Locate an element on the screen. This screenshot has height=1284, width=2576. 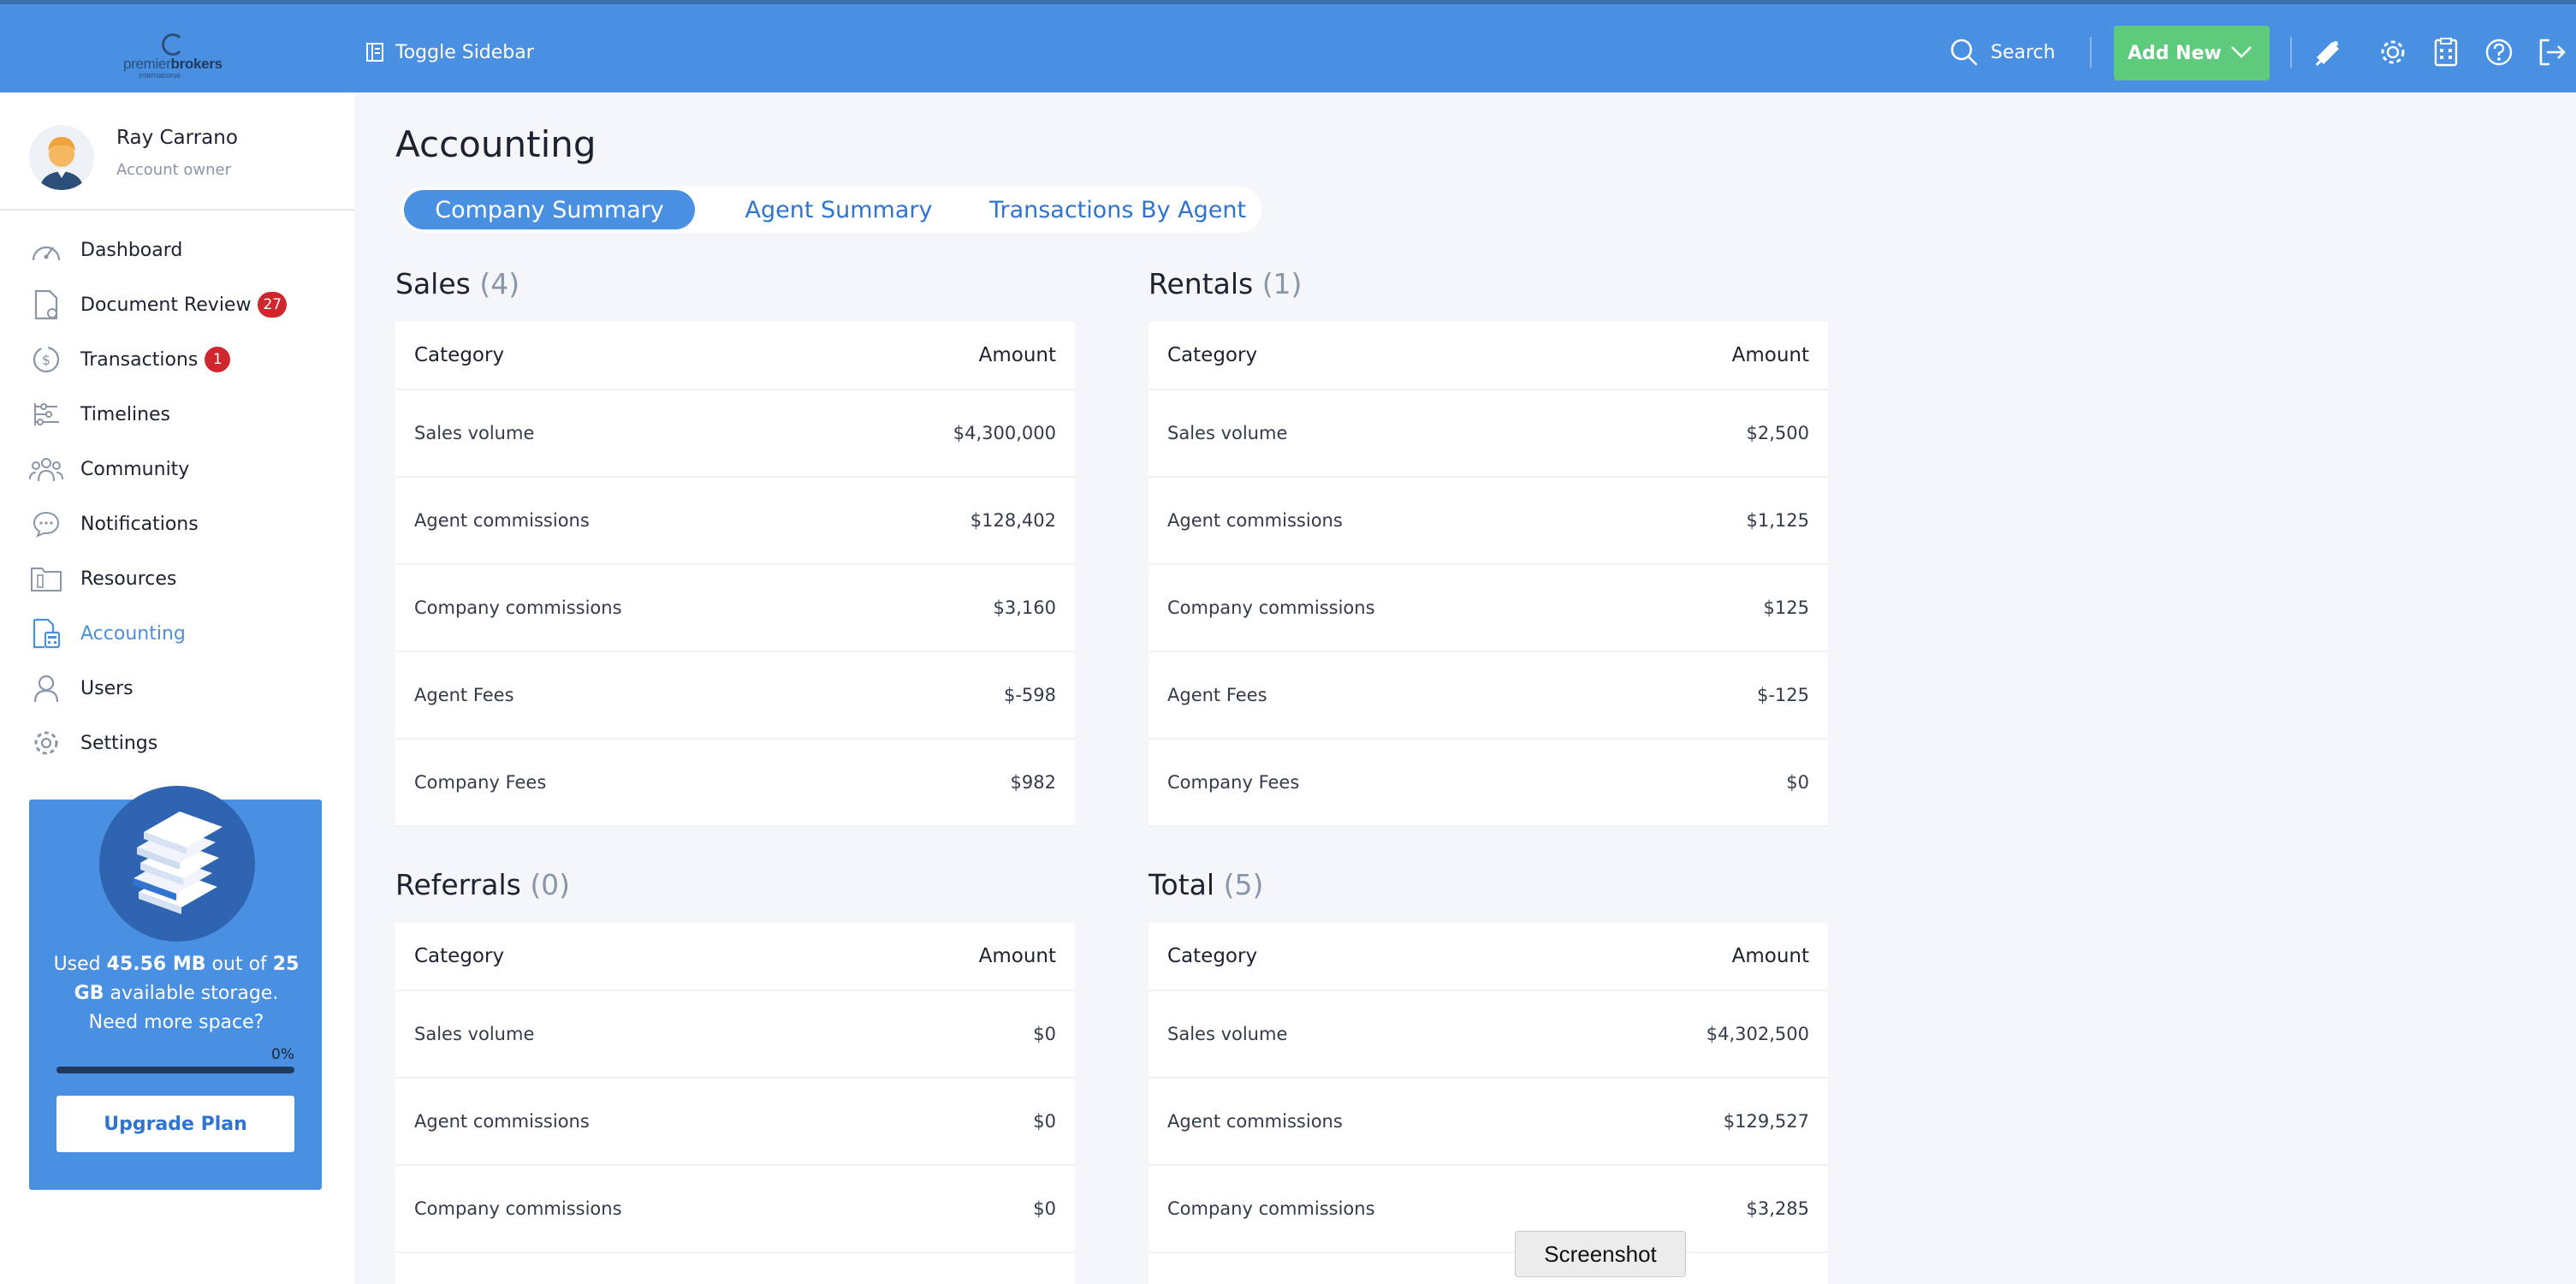
sidebar-item-dashboard: Dashboard is located at coordinates (177, 250).